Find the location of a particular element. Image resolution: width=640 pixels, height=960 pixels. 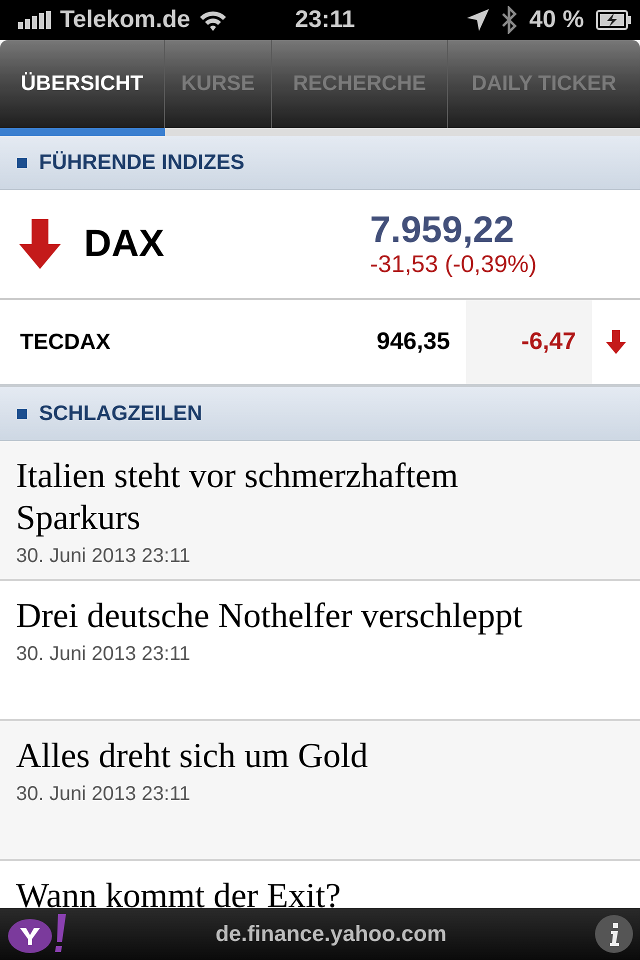

section-title: SCHLAGZEILEN is located at coordinates (120, 414).